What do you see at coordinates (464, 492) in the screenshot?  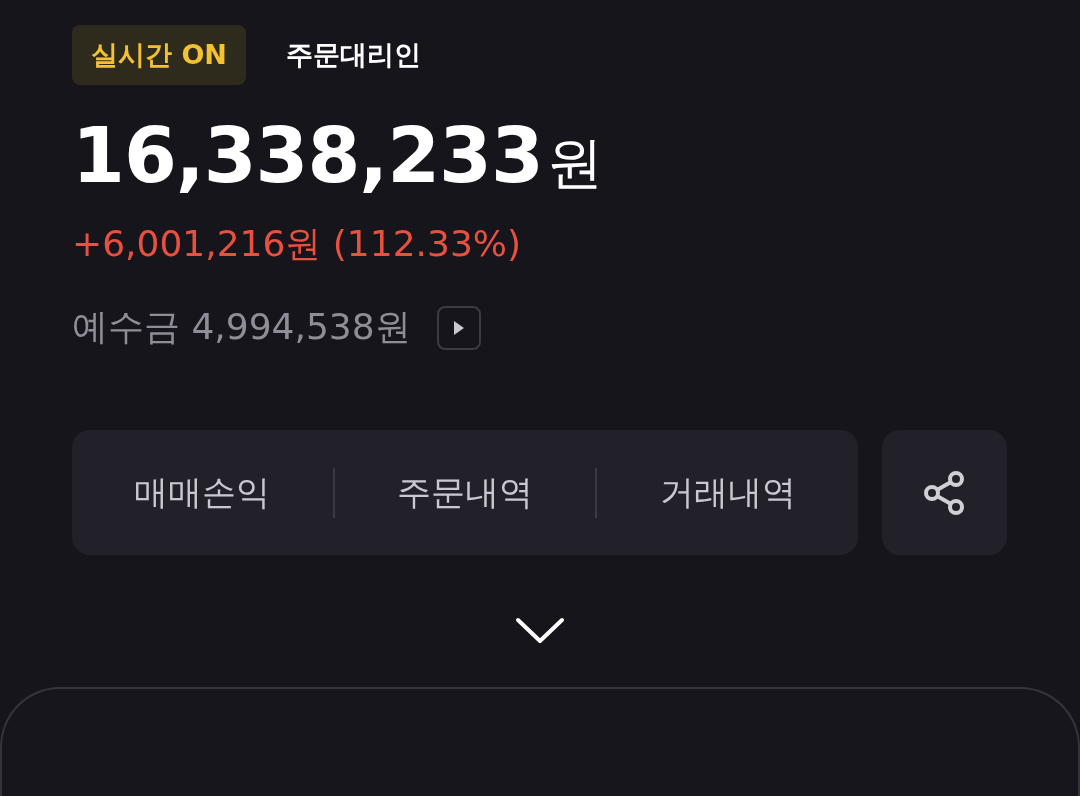 I see `action-tab: 주문내역` at bounding box center [464, 492].